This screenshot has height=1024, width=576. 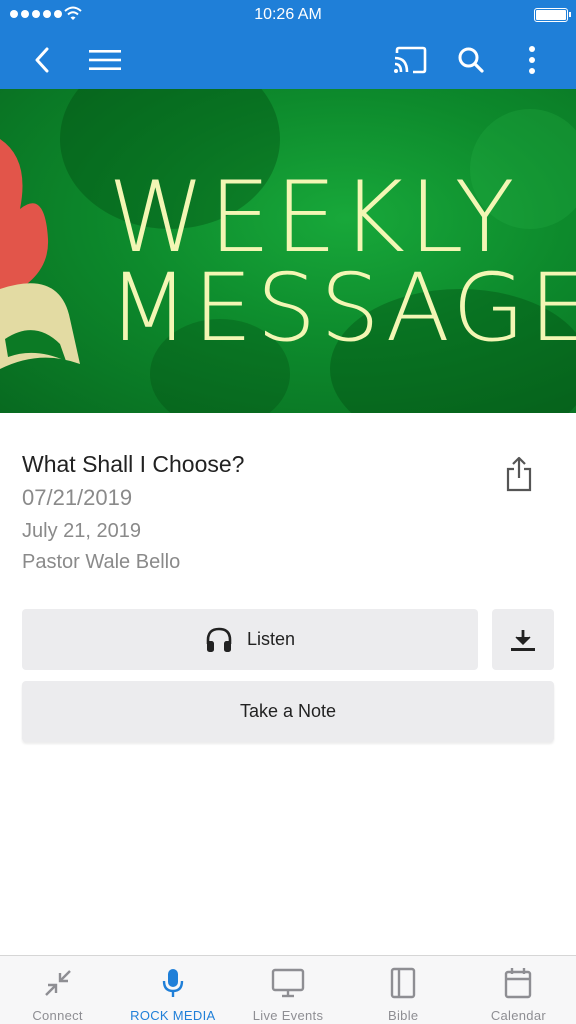 I want to click on tab-rock-media: ROCK MEDIA, so click(x=172, y=990).